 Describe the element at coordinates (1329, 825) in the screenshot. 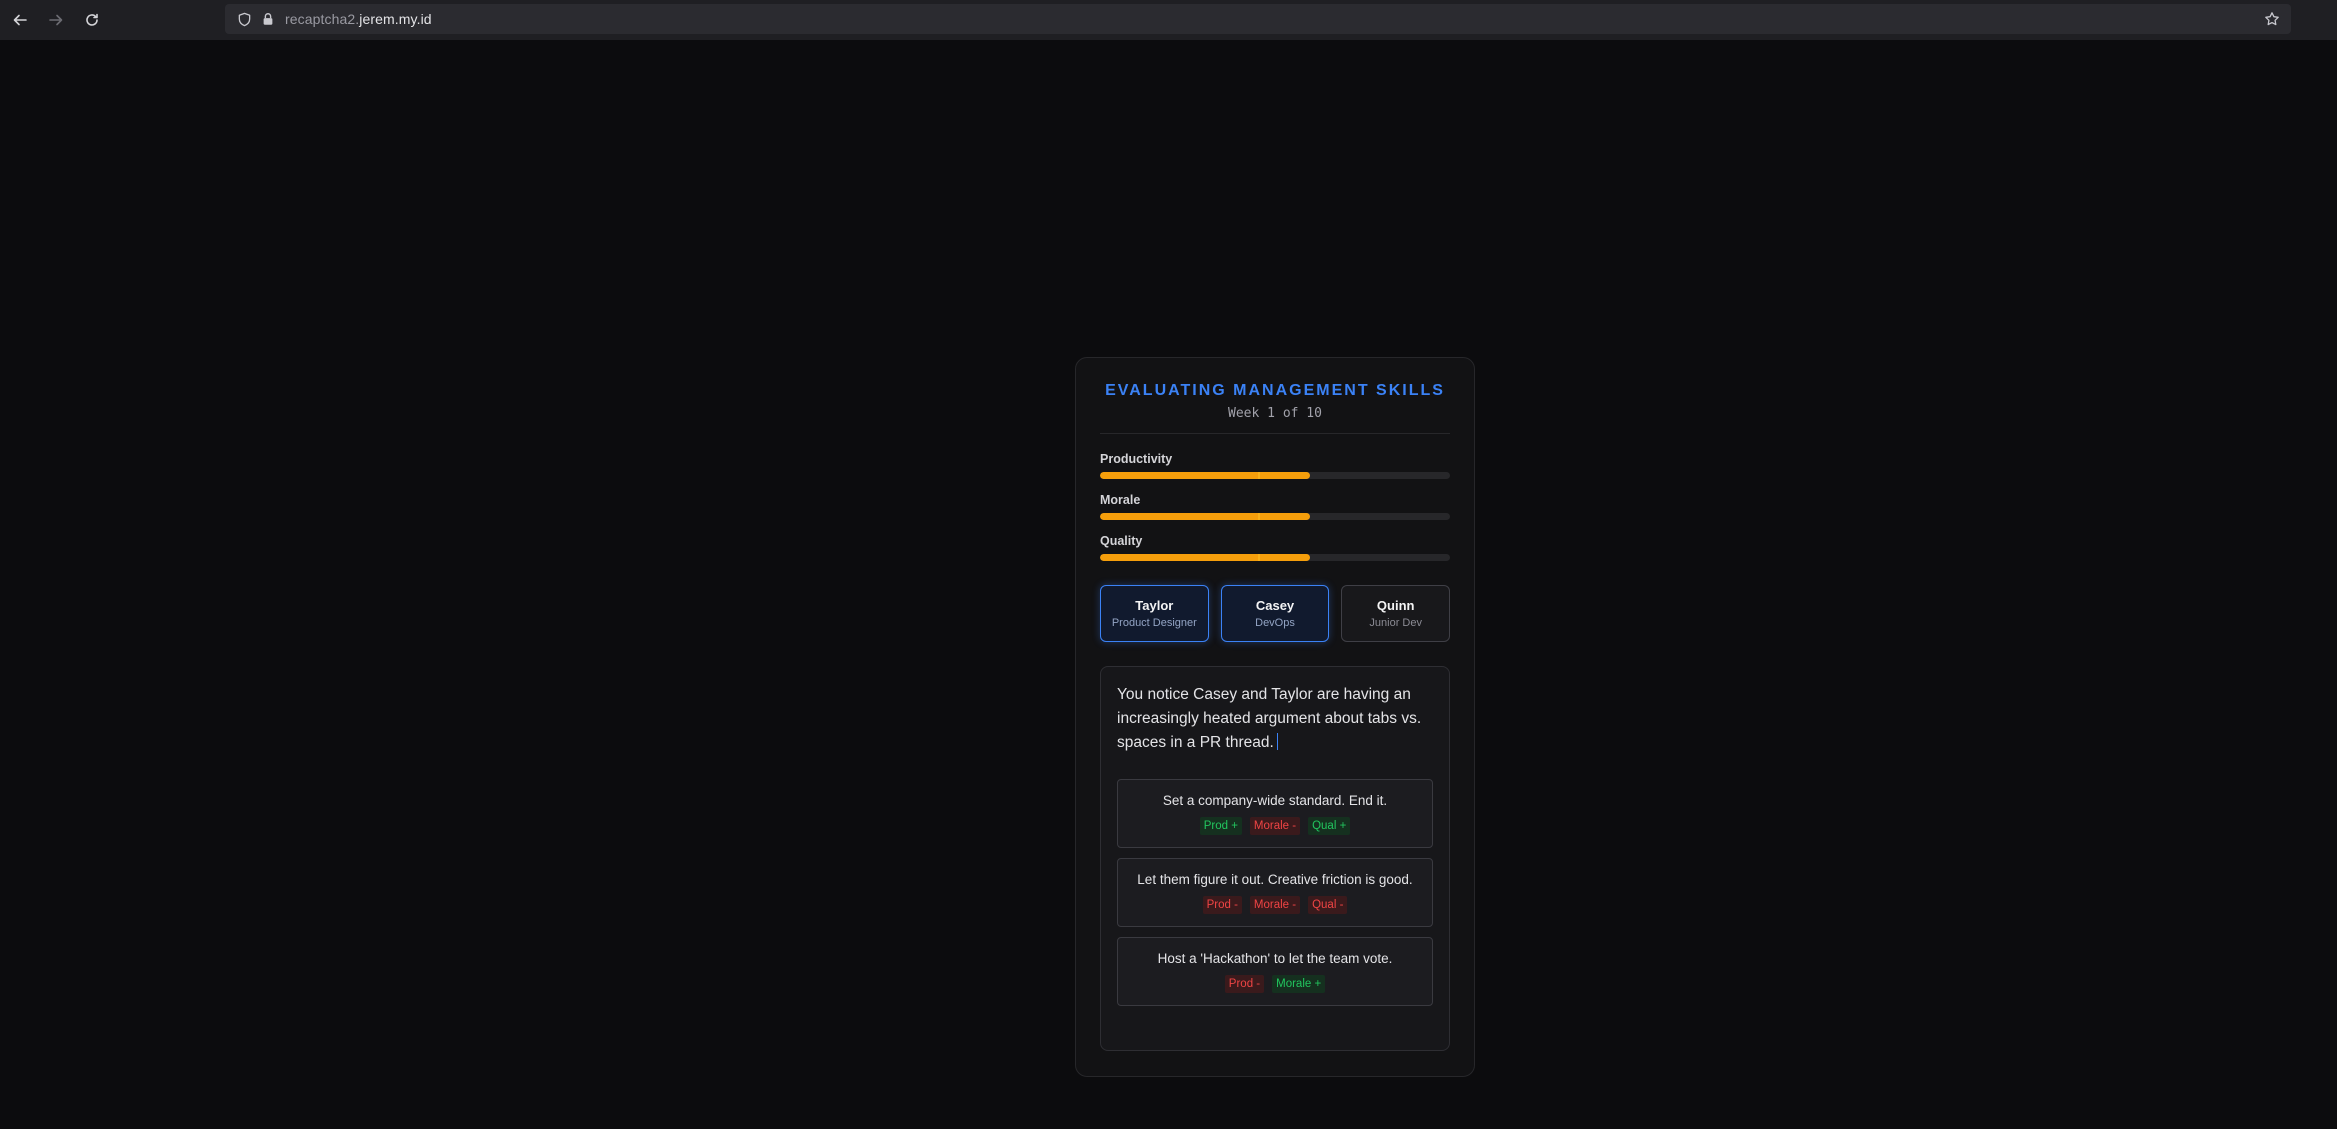

I see `effect-tag: Qual +` at that location.